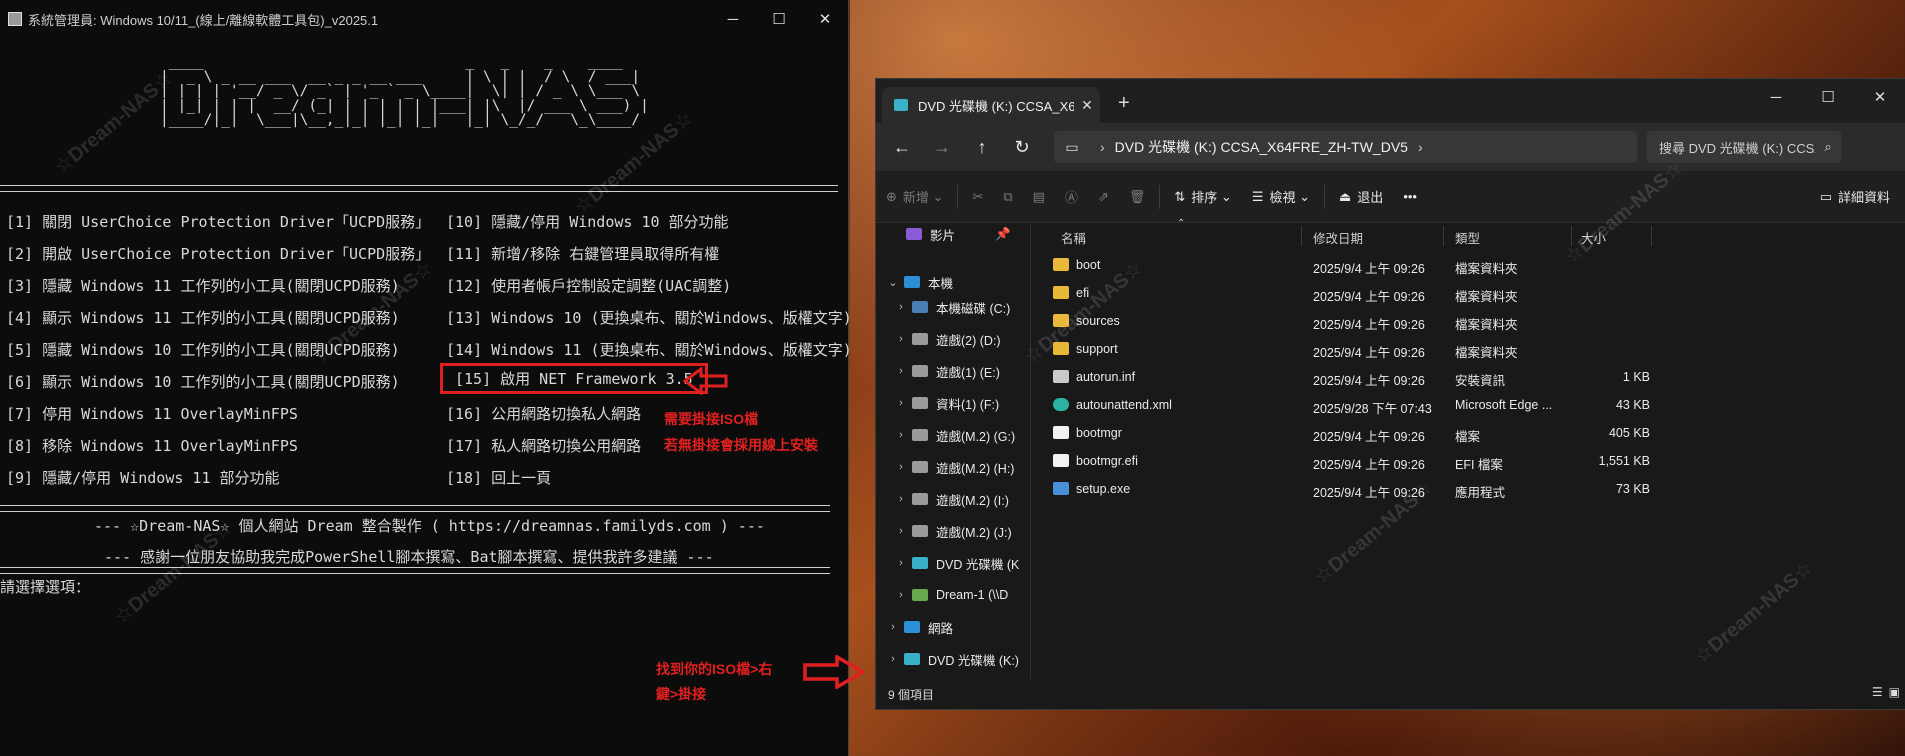 This screenshot has height=756, width=1905. Describe the element at coordinates (1855, 196) in the screenshot. I see `details-pane-button: ▭ 詳細資料` at that location.